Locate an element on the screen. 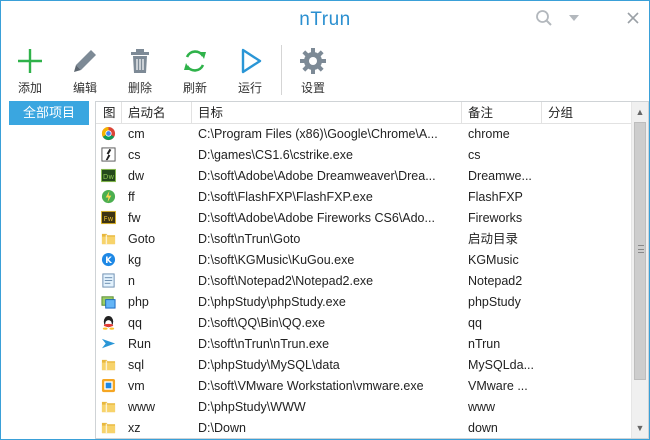 The image size is (650, 440). target-cell: D:\soft\FlashFXP\FlashFXP.exe is located at coordinates (285, 197).